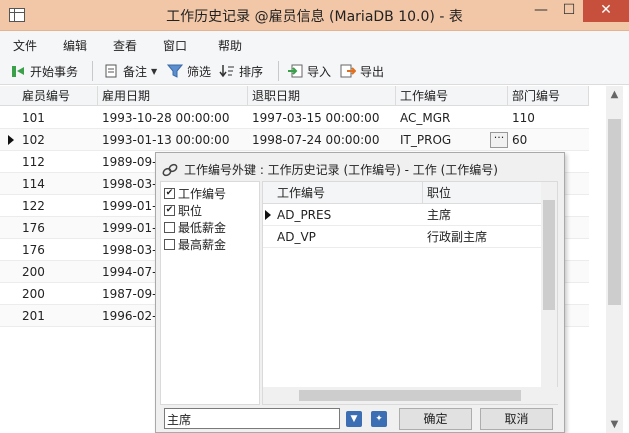  What do you see at coordinates (111, 71) in the screenshot?
I see `note-icon` at bounding box center [111, 71].